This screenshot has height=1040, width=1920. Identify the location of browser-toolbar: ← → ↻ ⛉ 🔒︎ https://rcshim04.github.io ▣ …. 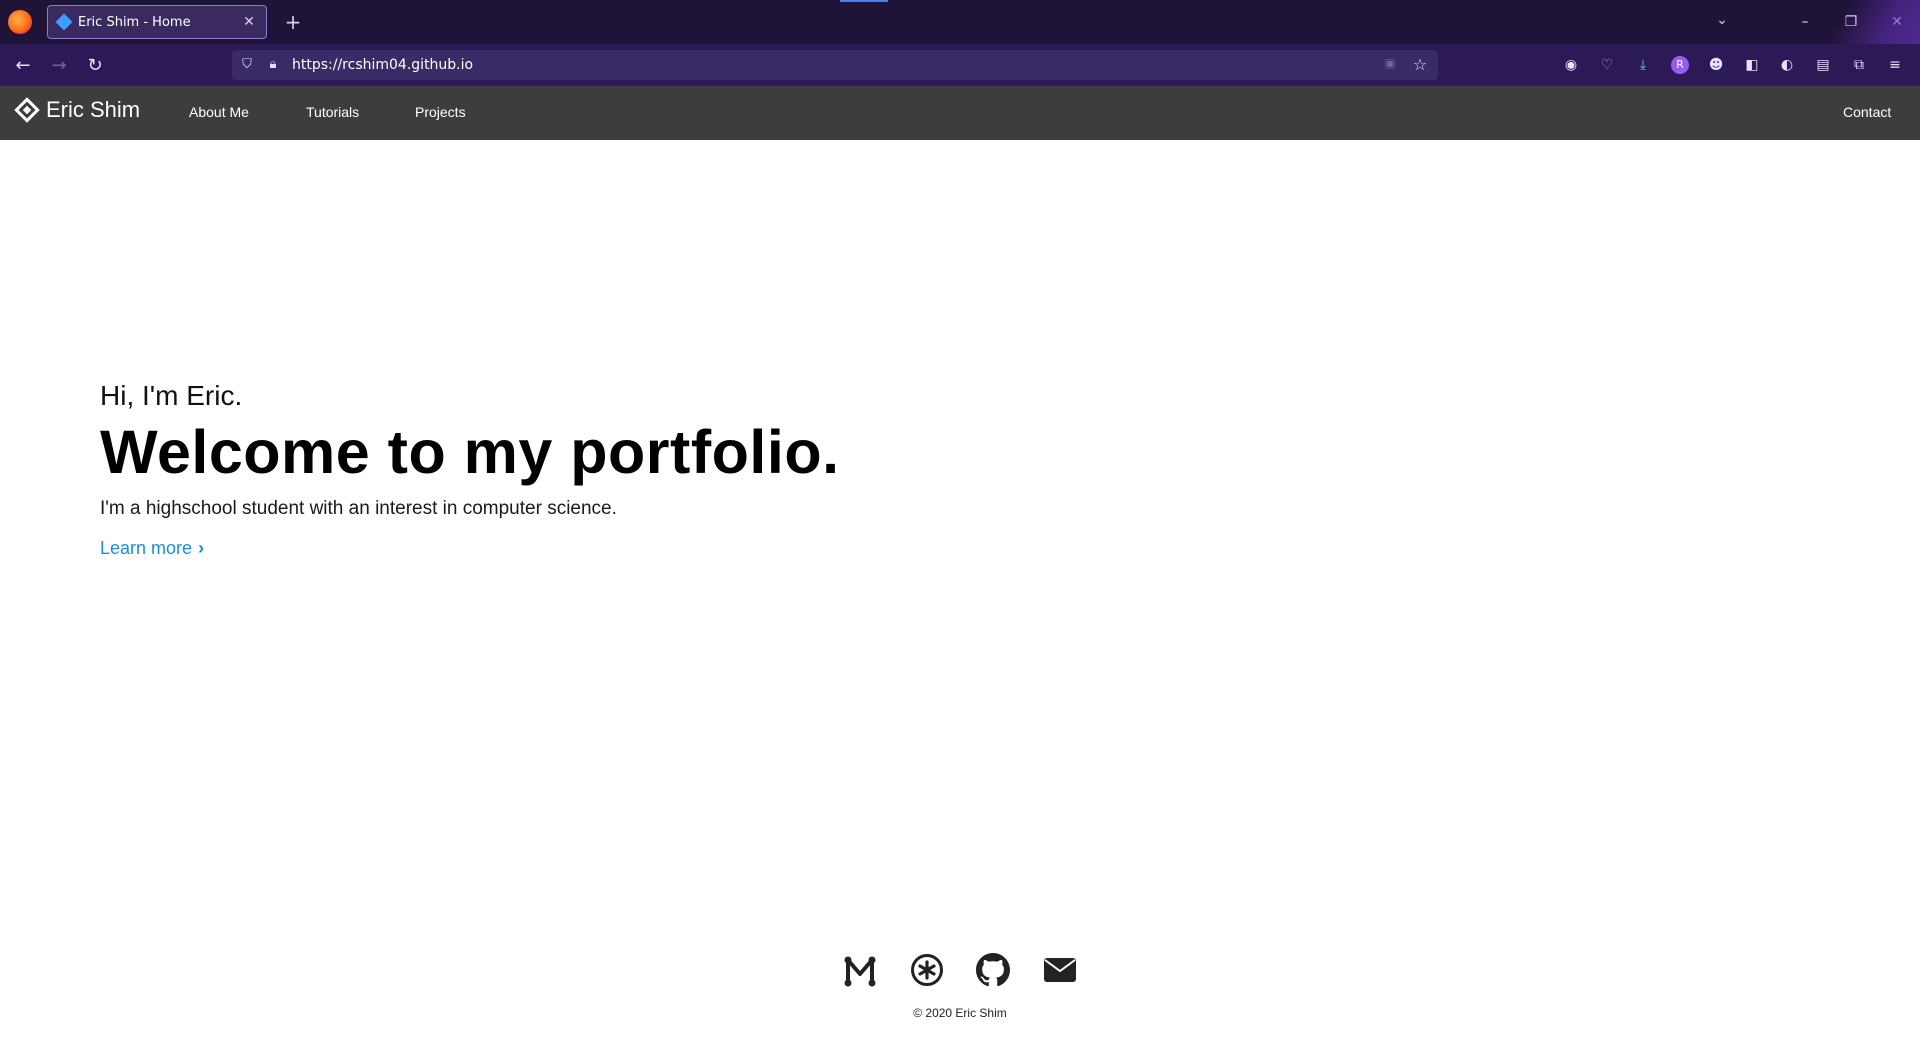
(960, 65).